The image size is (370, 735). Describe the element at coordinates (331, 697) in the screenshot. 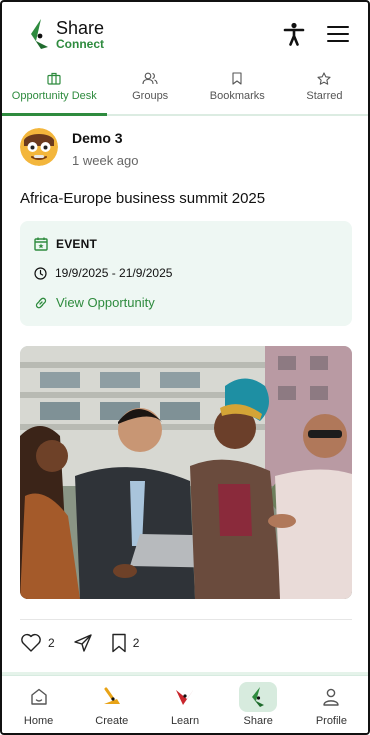

I see `profile-icon` at that location.